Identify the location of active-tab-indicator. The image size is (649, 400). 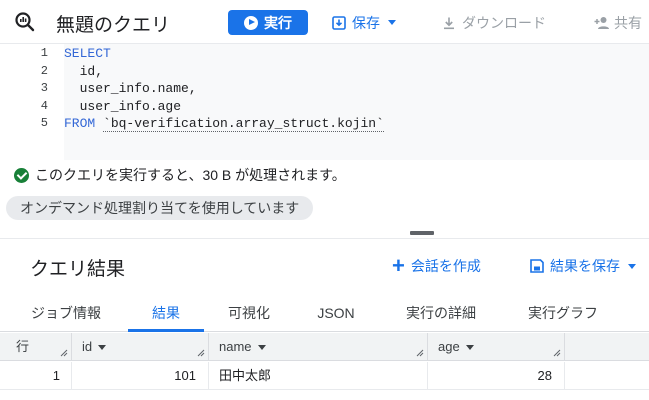
(166, 330).